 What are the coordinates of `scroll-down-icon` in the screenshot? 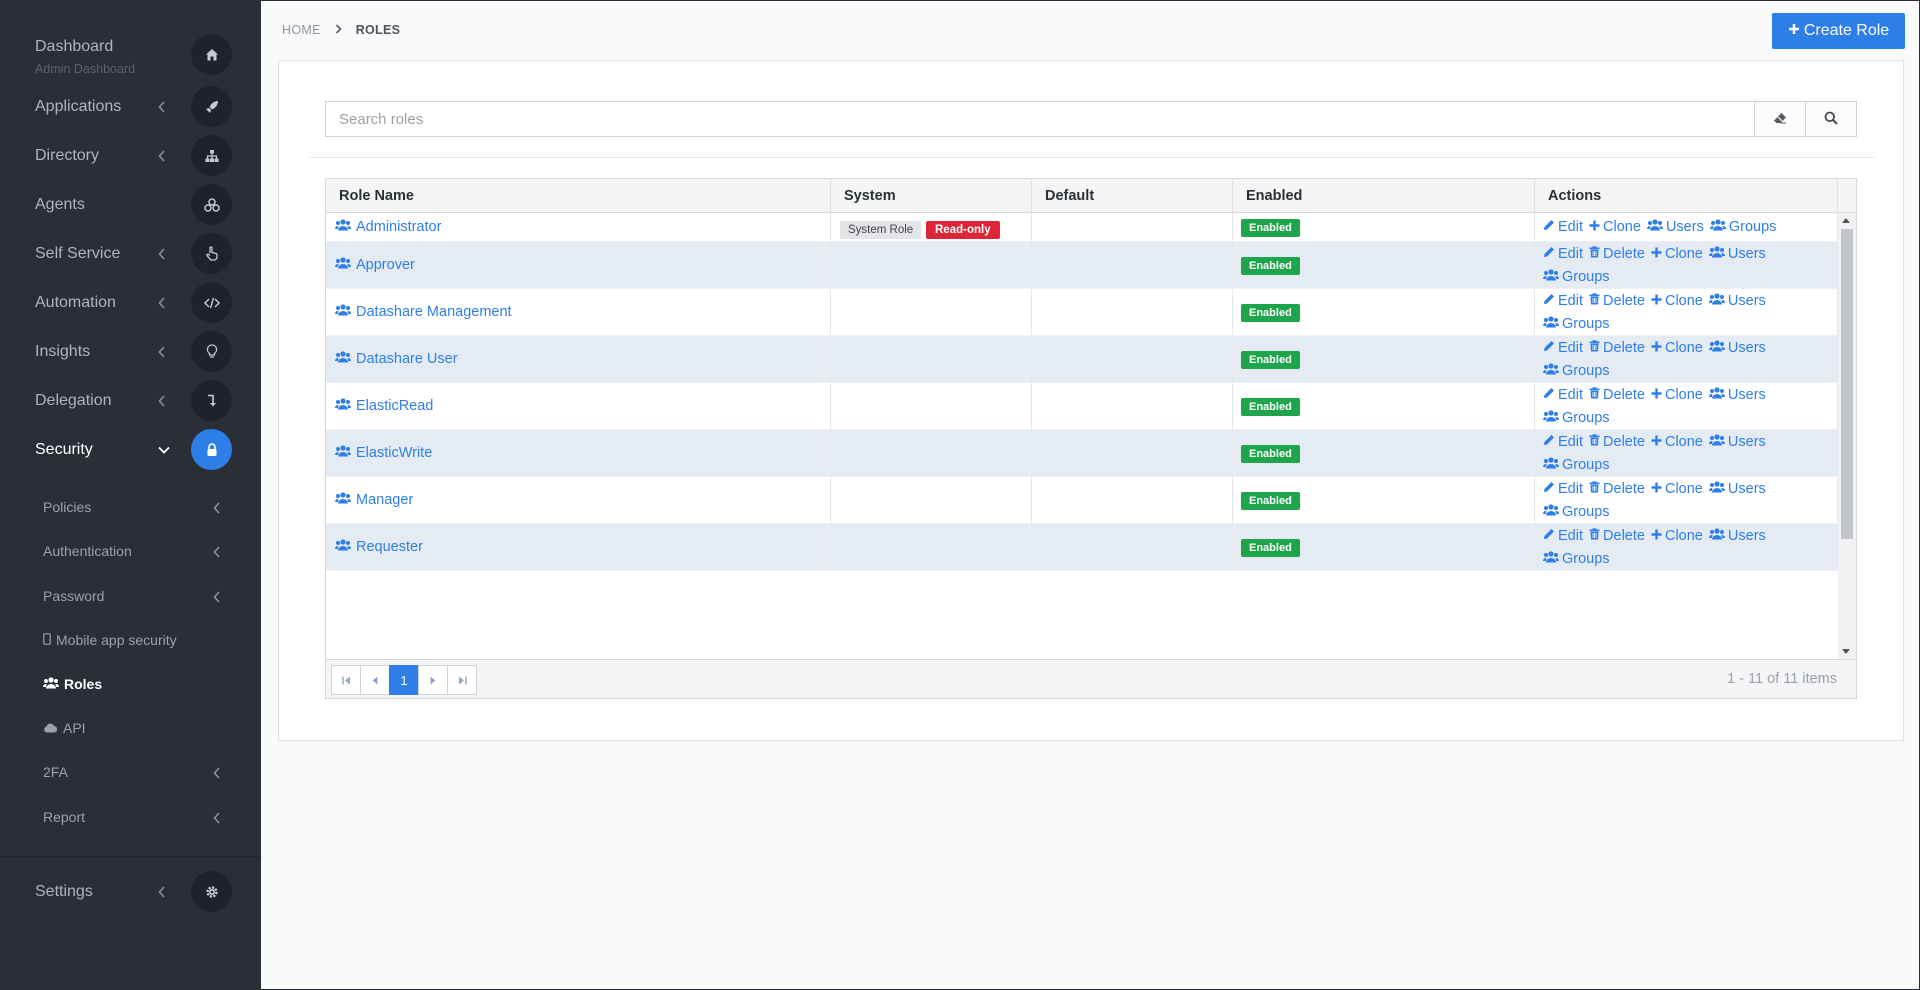 It's located at (1846, 651).